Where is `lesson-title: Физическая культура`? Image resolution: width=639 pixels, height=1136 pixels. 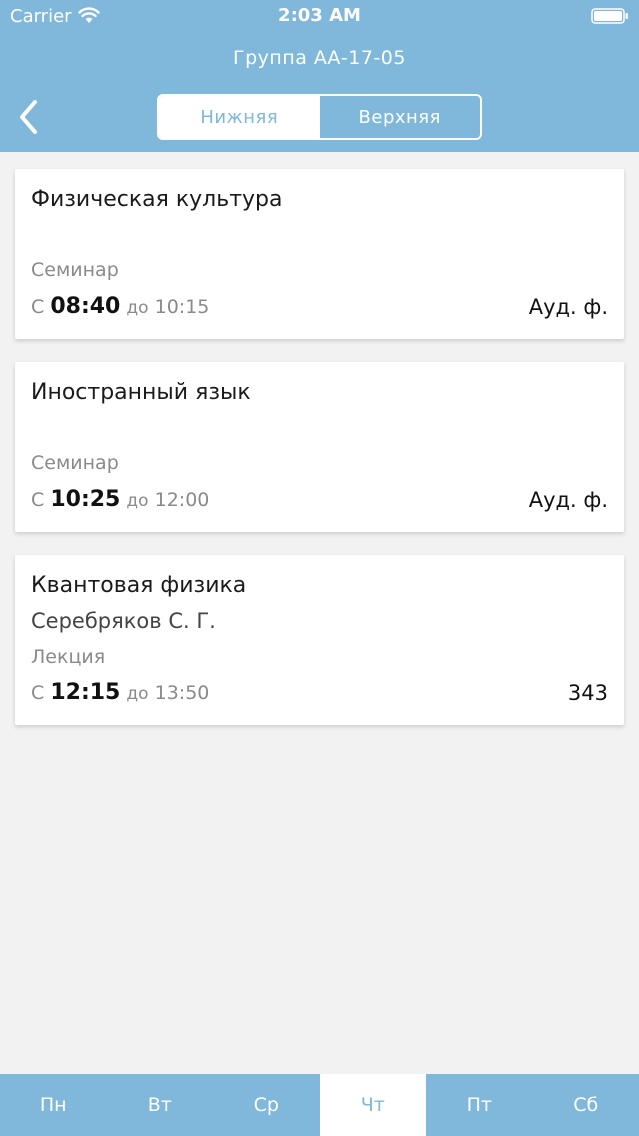 lesson-title: Физическая культура is located at coordinates (157, 199).